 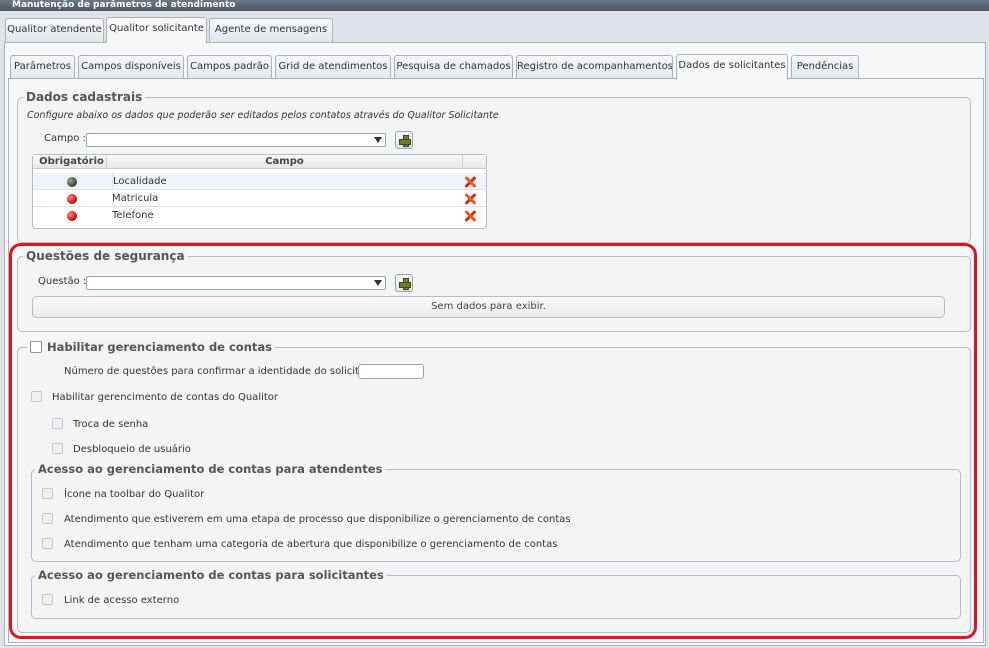 What do you see at coordinates (825, 67) in the screenshot?
I see `tab-pendencias: Pendências` at bounding box center [825, 67].